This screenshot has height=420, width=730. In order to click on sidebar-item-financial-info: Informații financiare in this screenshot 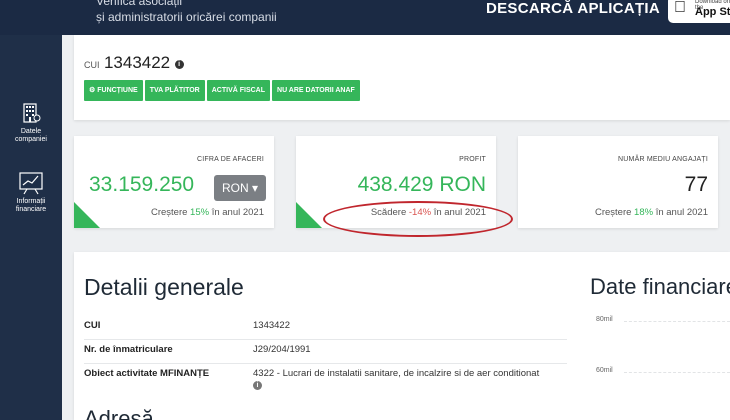, I will do `click(31, 192)`.